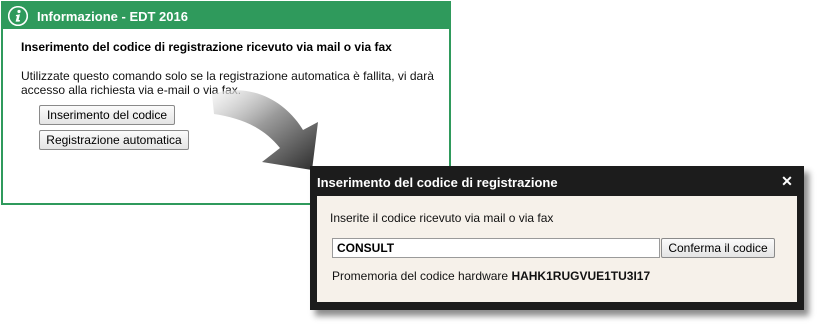 The width and height of the screenshot is (822, 324). What do you see at coordinates (112, 16) in the screenshot?
I see `info-dialog-title: Informazione - EDT 2016` at bounding box center [112, 16].